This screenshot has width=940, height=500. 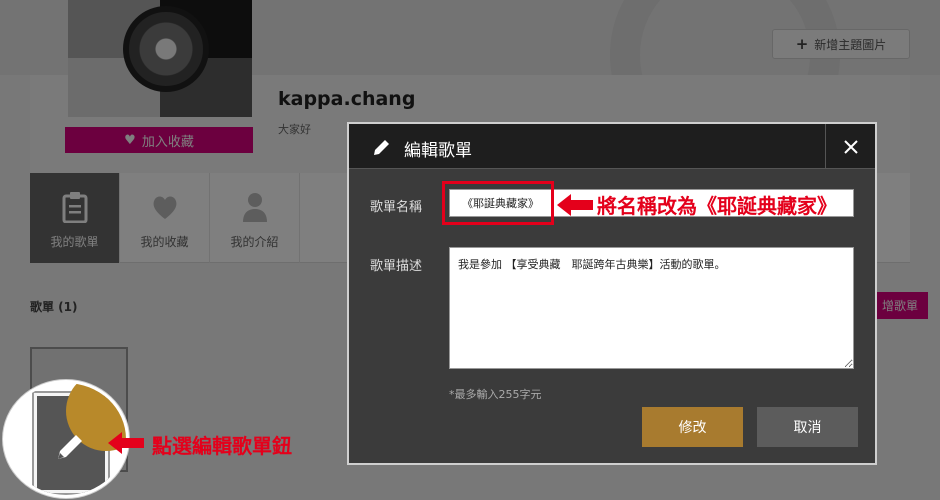 I want to click on dialog-title: 編輯歌單, so click(x=438, y=151).